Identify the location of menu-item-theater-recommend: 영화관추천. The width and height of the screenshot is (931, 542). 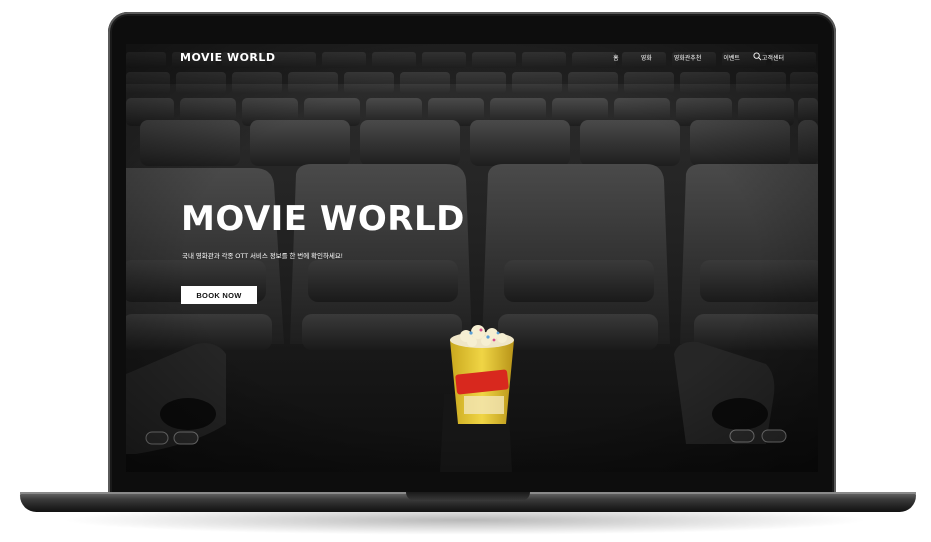
(688, 57).